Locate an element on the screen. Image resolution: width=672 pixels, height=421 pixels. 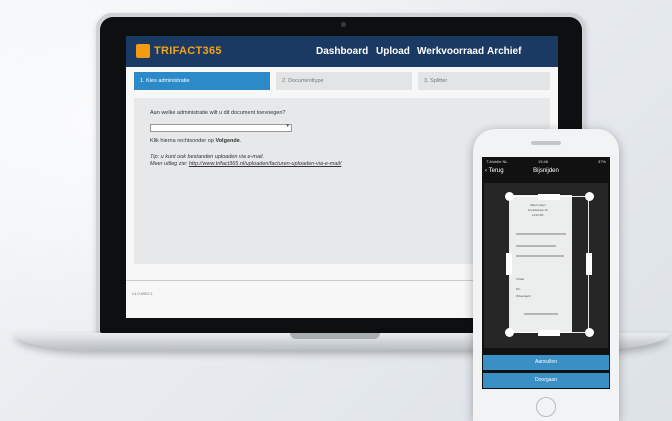
phone-nav-bar: ‹ Terug Bijsnijden is located at coordinates (546, 173).